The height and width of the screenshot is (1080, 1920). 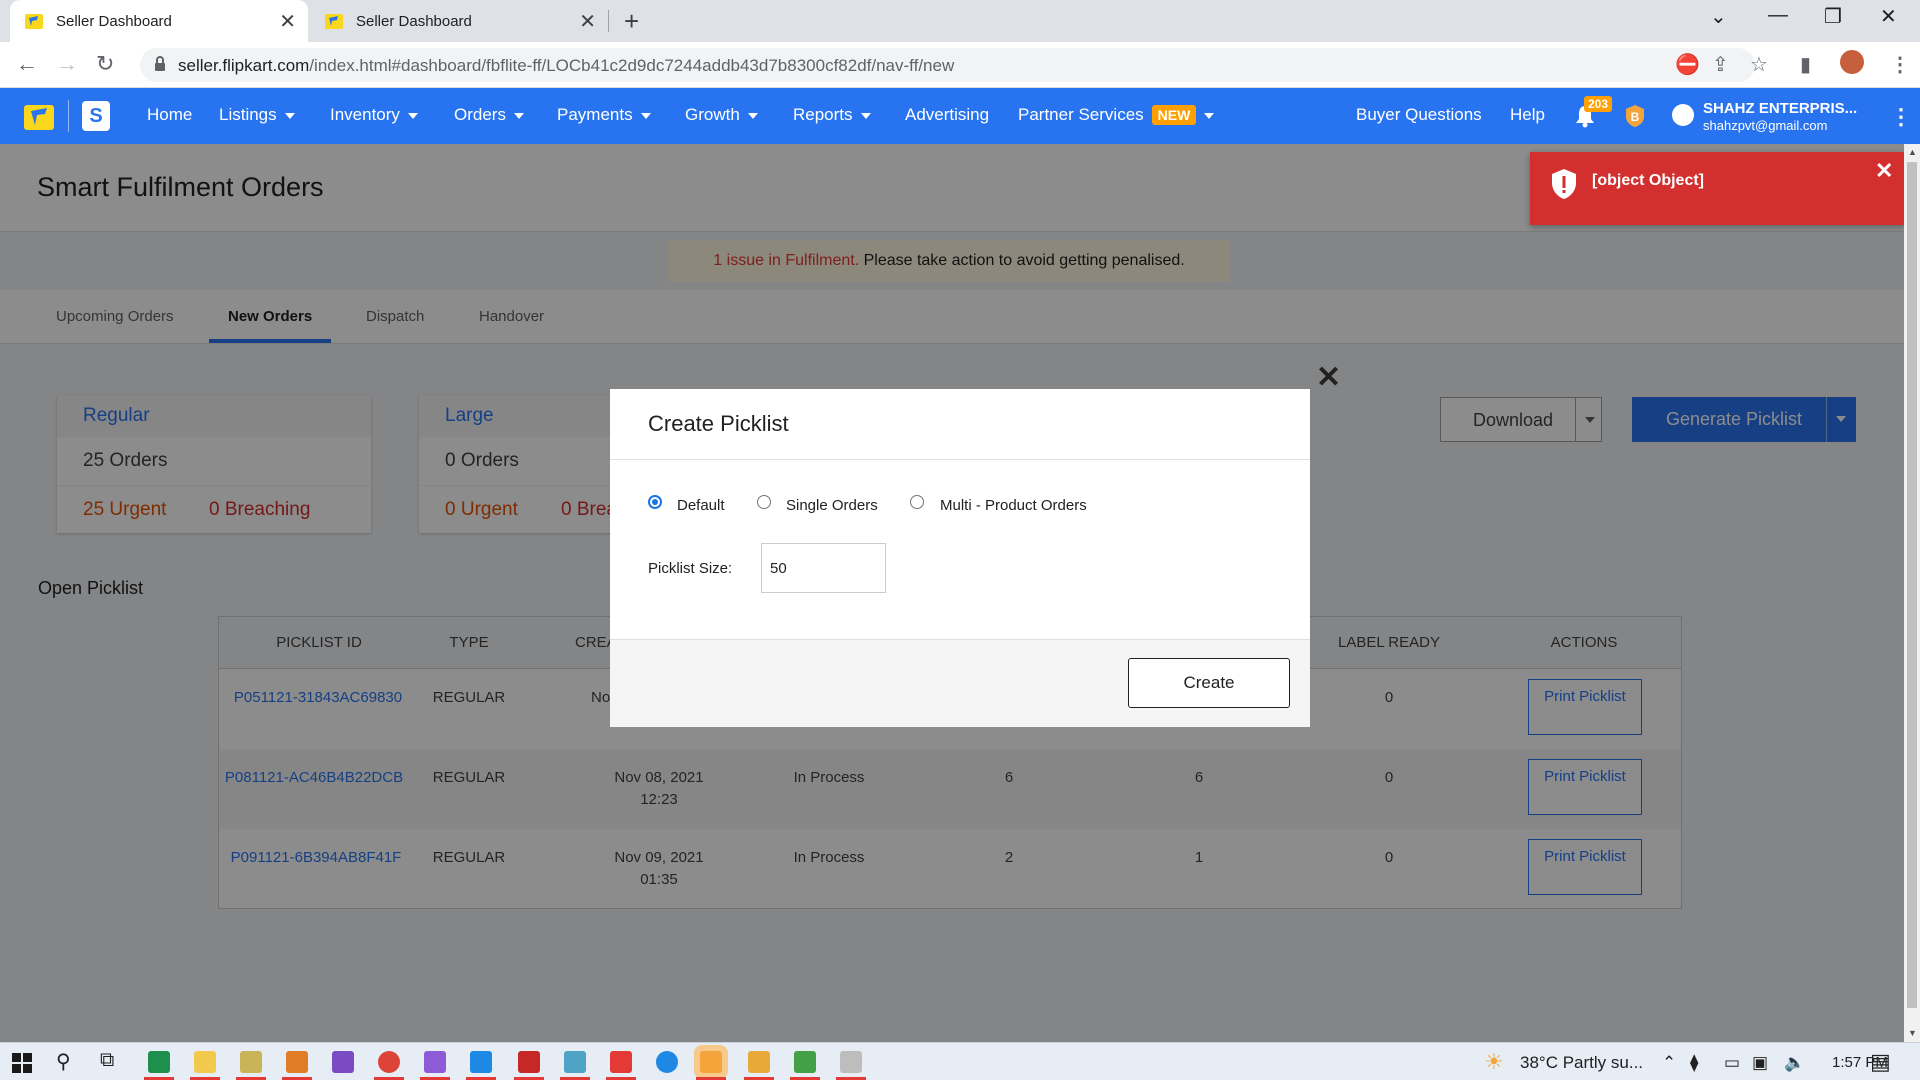 What do you see at coordinates (159, 1062) in the screenshot?
I see `excel-icon` at bounding box center [159, 1062].